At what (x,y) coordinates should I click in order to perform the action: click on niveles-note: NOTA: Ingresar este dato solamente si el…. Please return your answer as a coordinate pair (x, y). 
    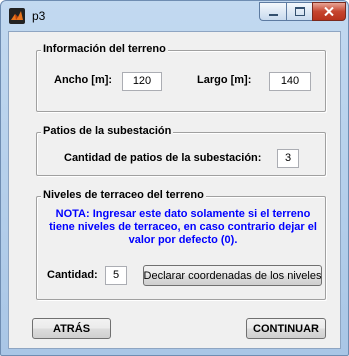
    Looking at the image, I should click on (183, 227).